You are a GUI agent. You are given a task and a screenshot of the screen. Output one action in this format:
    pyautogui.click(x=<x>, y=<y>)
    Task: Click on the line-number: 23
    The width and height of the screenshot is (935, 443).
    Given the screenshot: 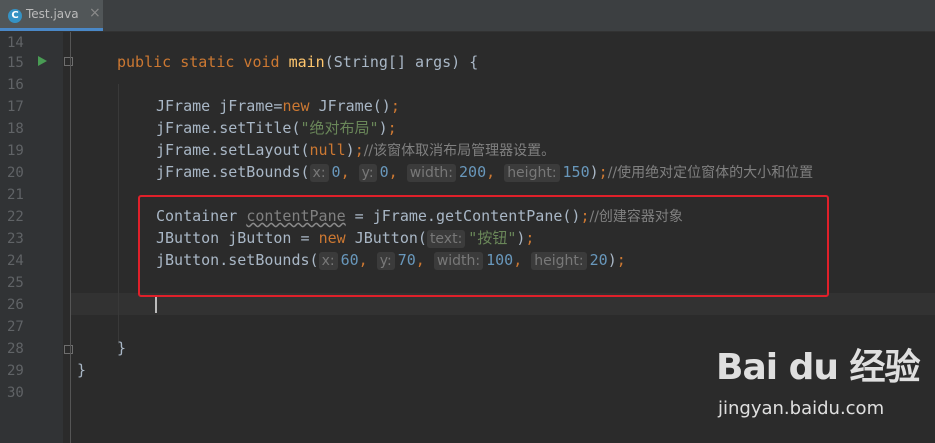 What is the action you would take?
    pyautogui.click(x=15, y=239)
    